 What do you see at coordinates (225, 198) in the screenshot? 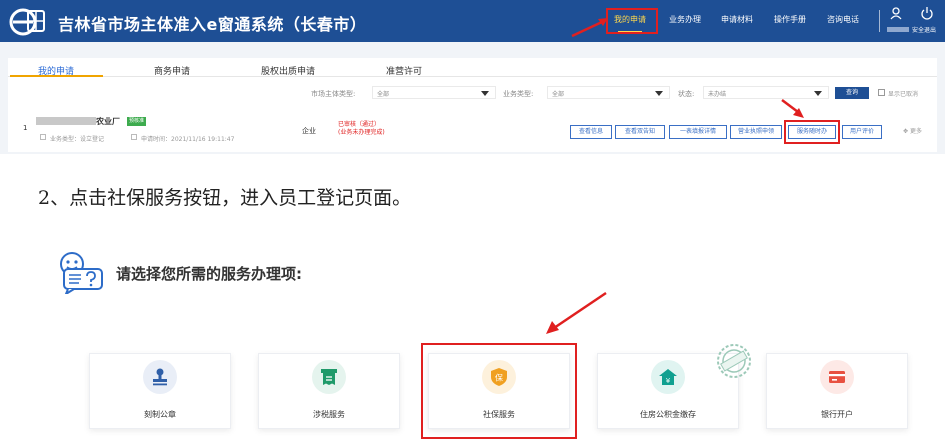
I see `instruction-text: 2、点击社保服务按钮，进入员工登记页面。` at bounding box center [225, 198].